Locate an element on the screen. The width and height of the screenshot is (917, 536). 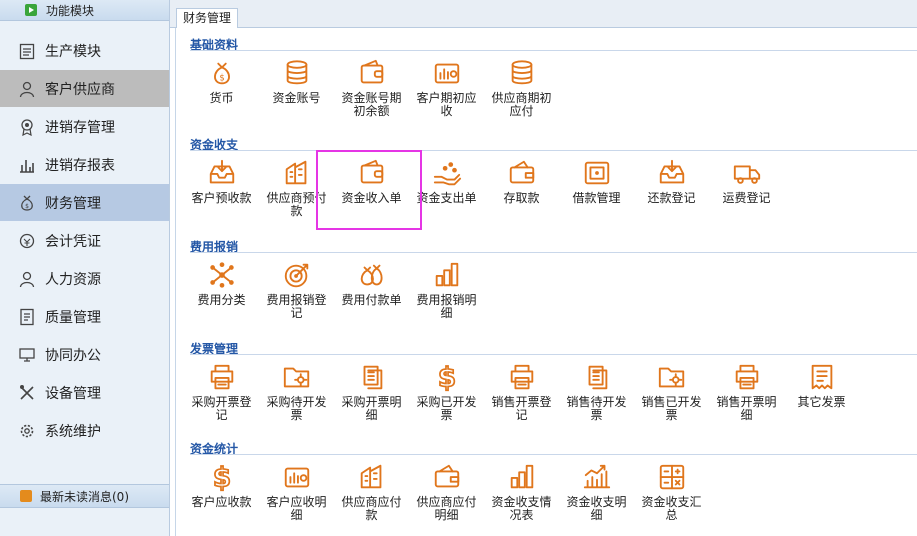
line-chart-icon is located at coordinates (596, 476).